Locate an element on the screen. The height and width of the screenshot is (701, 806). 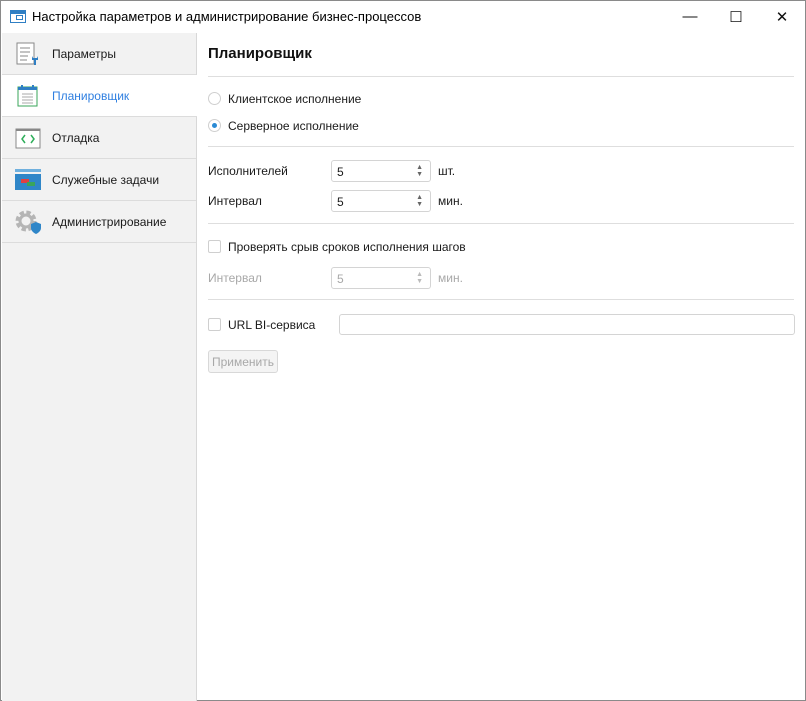
minimize-button: — is located at coordinates (690, 16).